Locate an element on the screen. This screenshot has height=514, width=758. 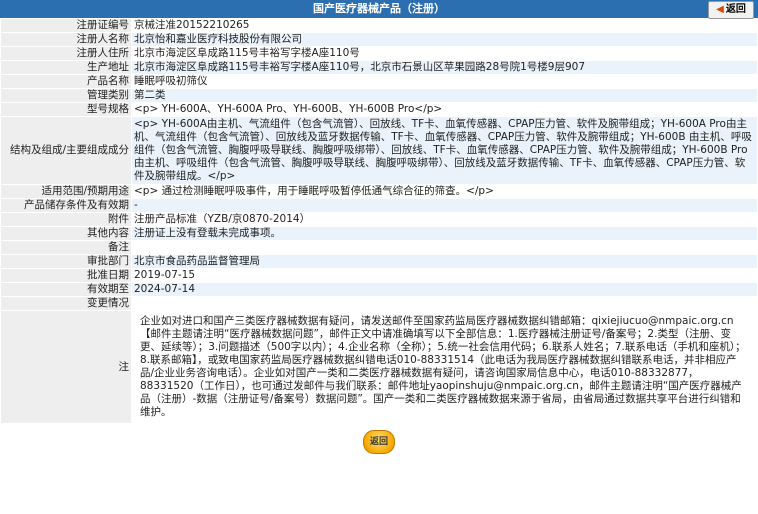
title-bar: 国产医疗器械产品（注册） ◀ 返回 is located at coordinates (379, 9).